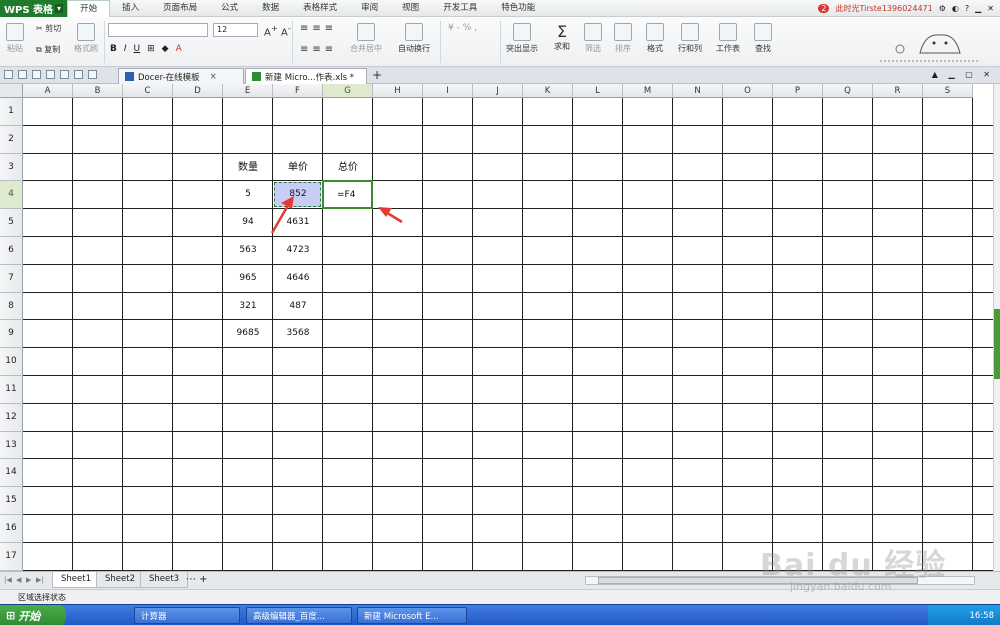 The height and width of the screenshot is (625, 1000). What do you see at coordinates (955, 8) in the screenshot?
I see `skin-icon: ◐` at bounding box center [955, 8].